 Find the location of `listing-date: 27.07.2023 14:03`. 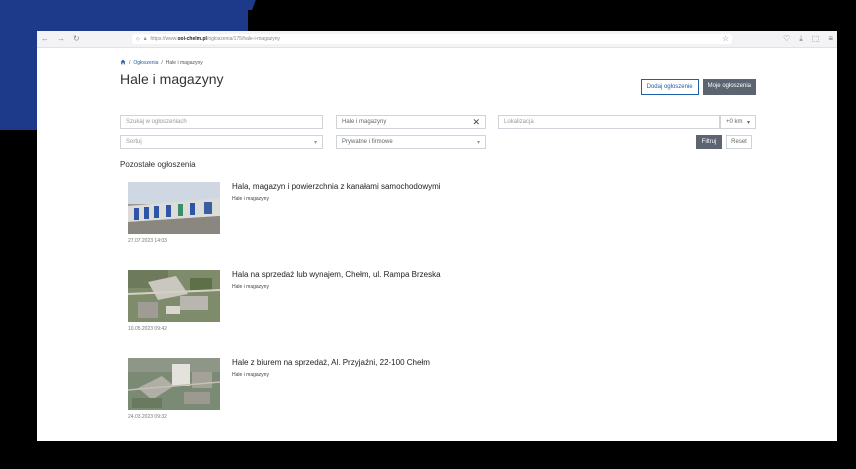

listing-date: 27.07.2023 14:03 is located at coordinates (147, 241).